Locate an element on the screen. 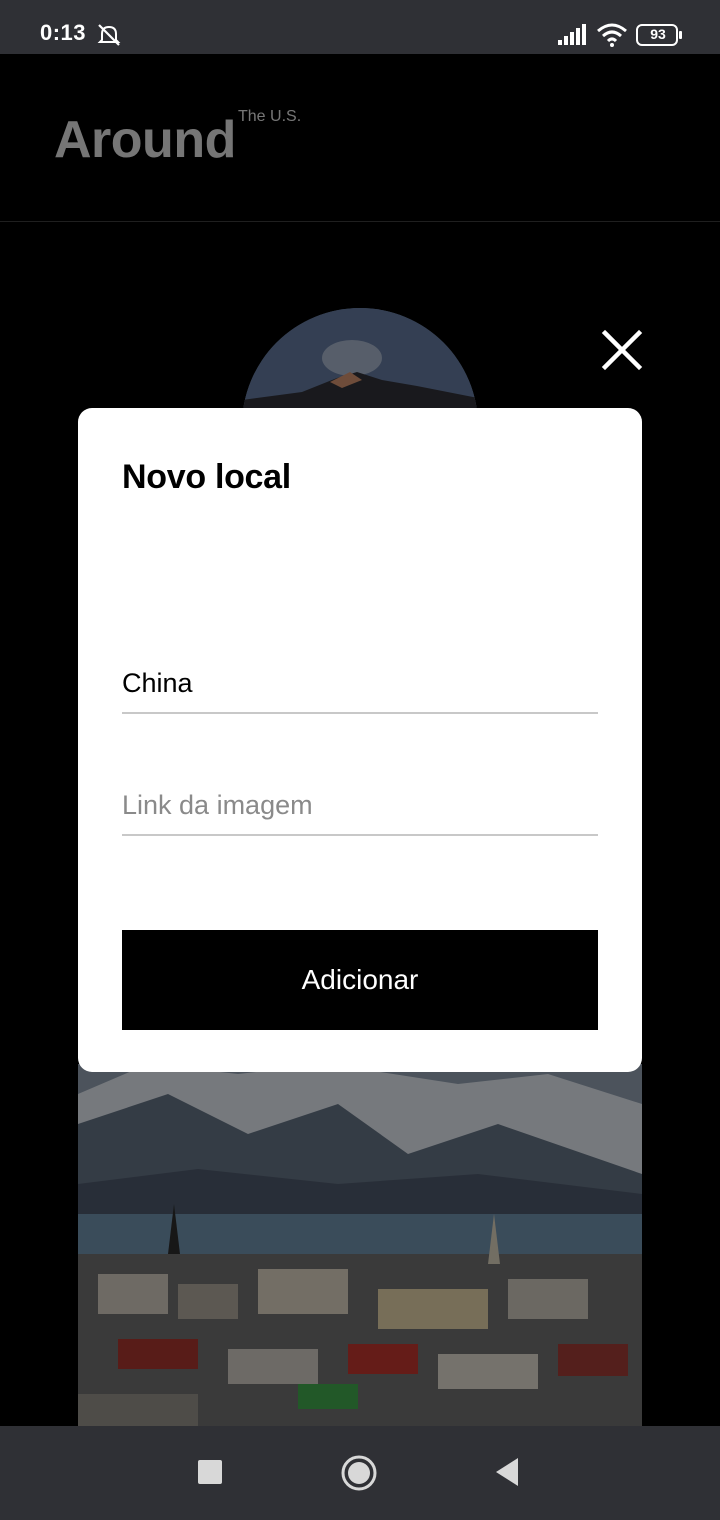 This screenshot has height=1520, width=720. navigation-bar is located at coordinates (360, 1473).